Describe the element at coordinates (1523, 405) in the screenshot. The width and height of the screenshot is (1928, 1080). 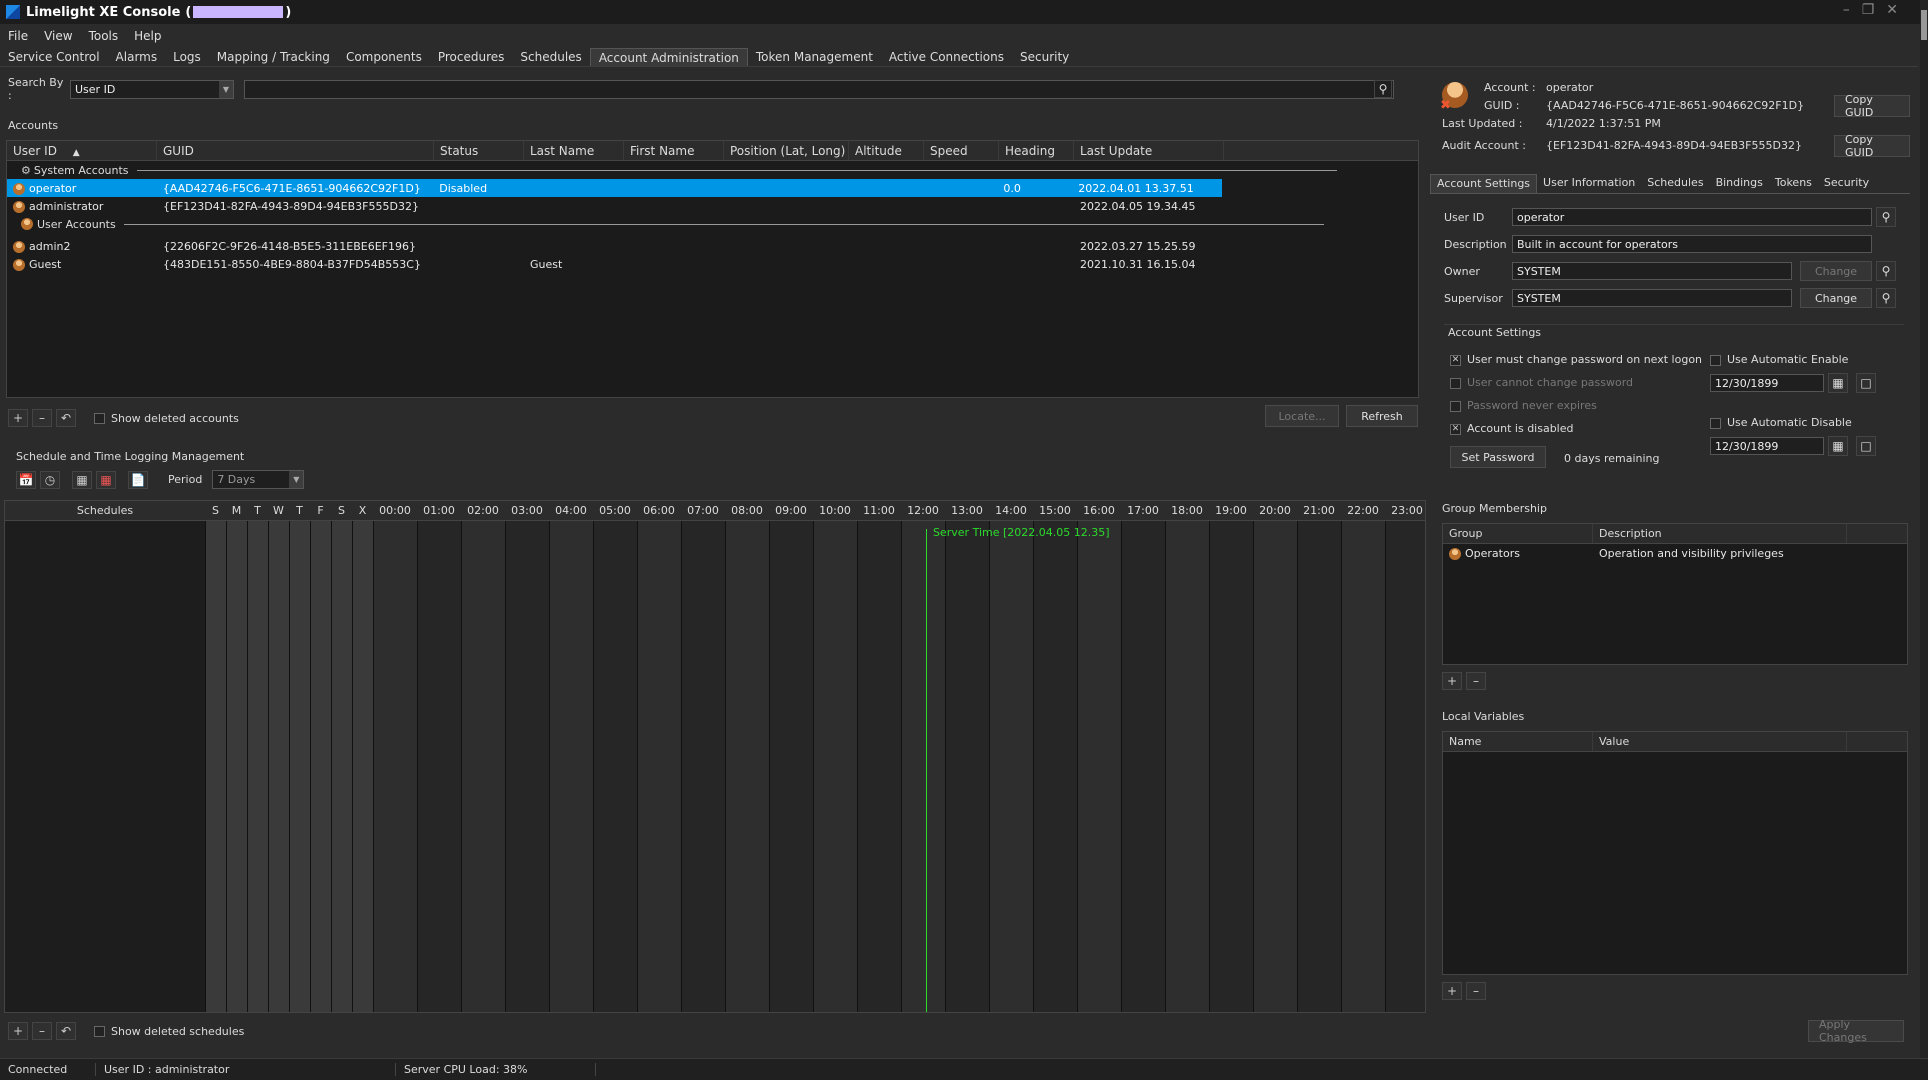
I see `password-never-expires-checkbox: Password never expires` at that location.